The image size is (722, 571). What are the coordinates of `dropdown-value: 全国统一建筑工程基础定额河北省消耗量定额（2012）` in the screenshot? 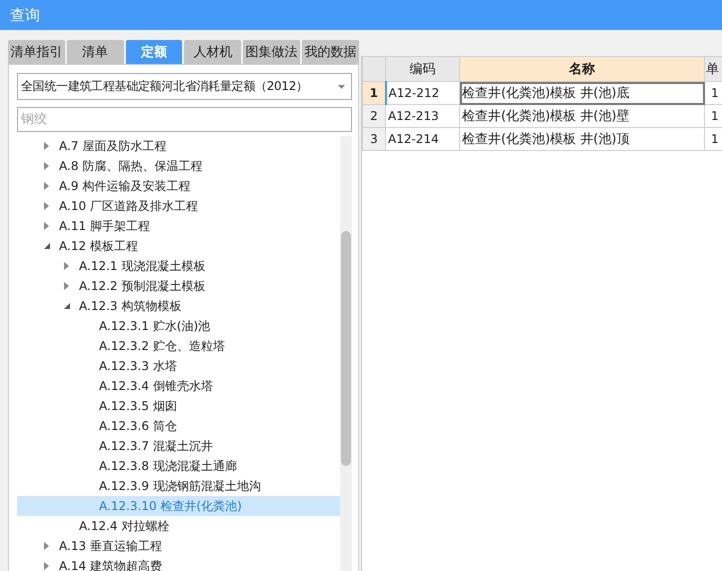 It's located at (164, 86).